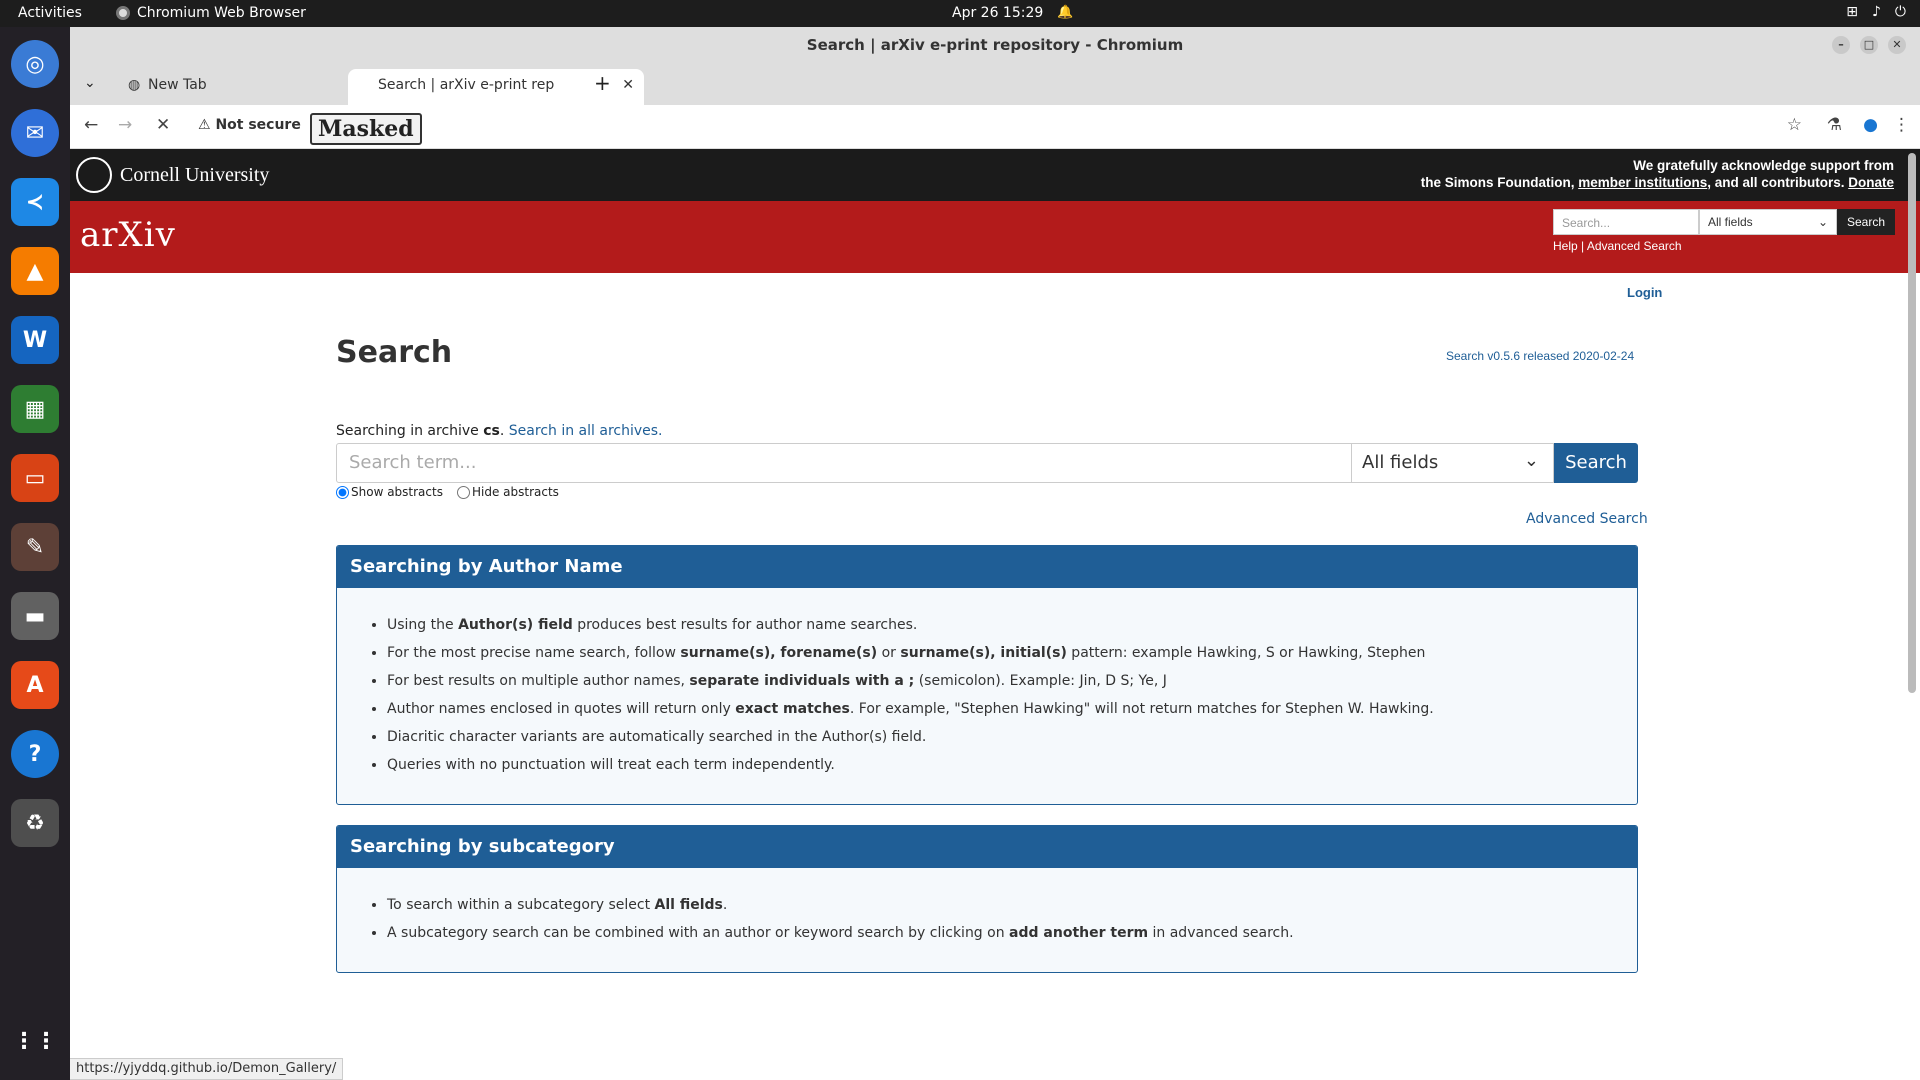  What do you see at coordinates (207, 1069) in the screenshot?
I see `status-bar-url: https://yjyddq.github.io/Demon_Gallery/` at bounding box center [207, 1069].